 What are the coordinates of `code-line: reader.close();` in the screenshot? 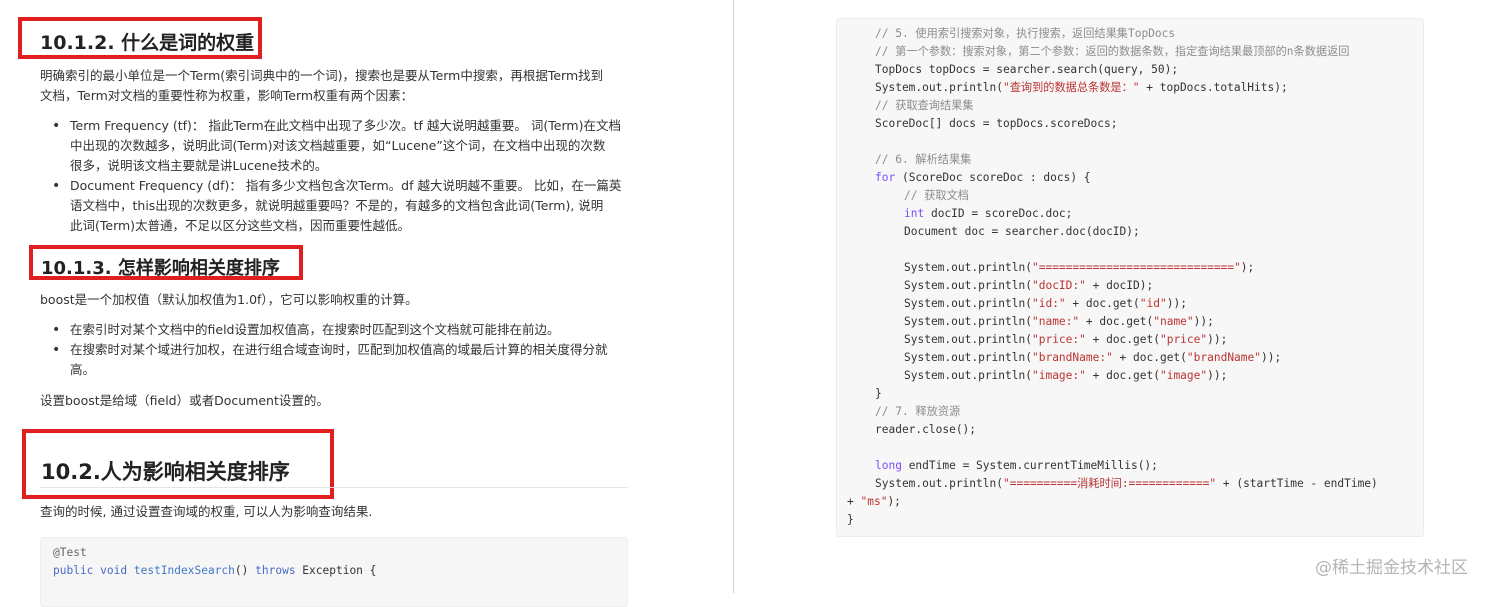 It's located at (926, 429).